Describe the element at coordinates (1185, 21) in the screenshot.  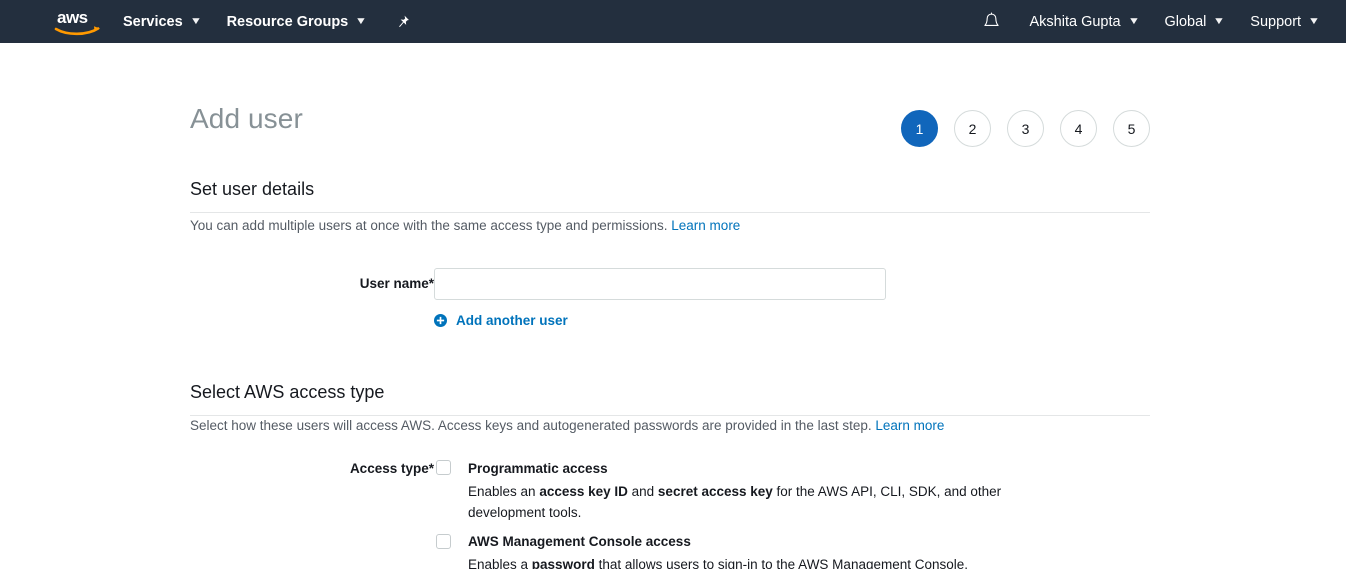
I see `nav-item-region-label: Global` at that location.